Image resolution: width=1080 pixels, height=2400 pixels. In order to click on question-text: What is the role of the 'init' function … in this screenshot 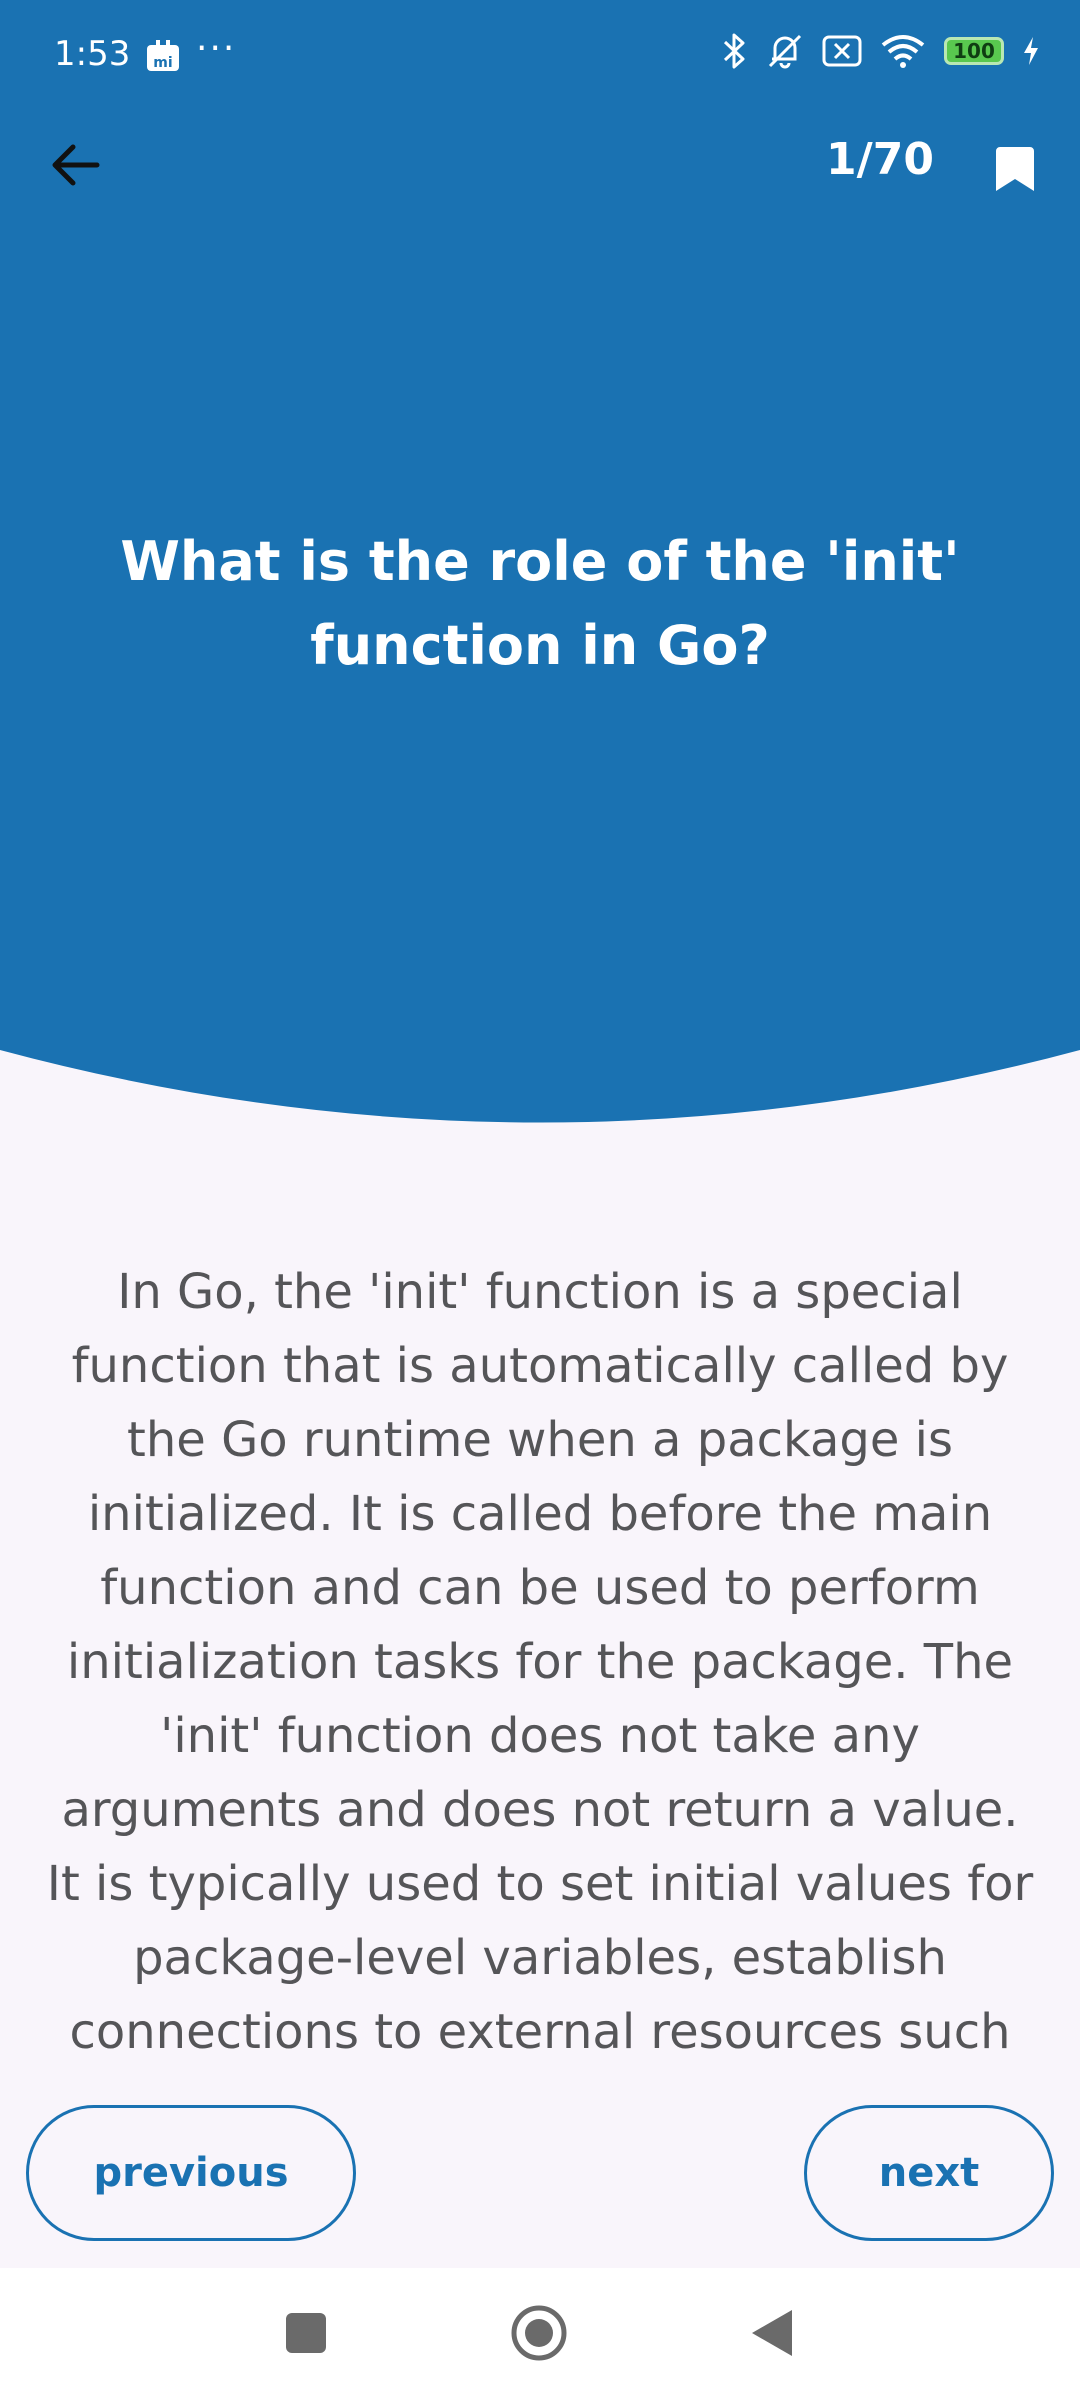, I will do `click(540, 603)`.